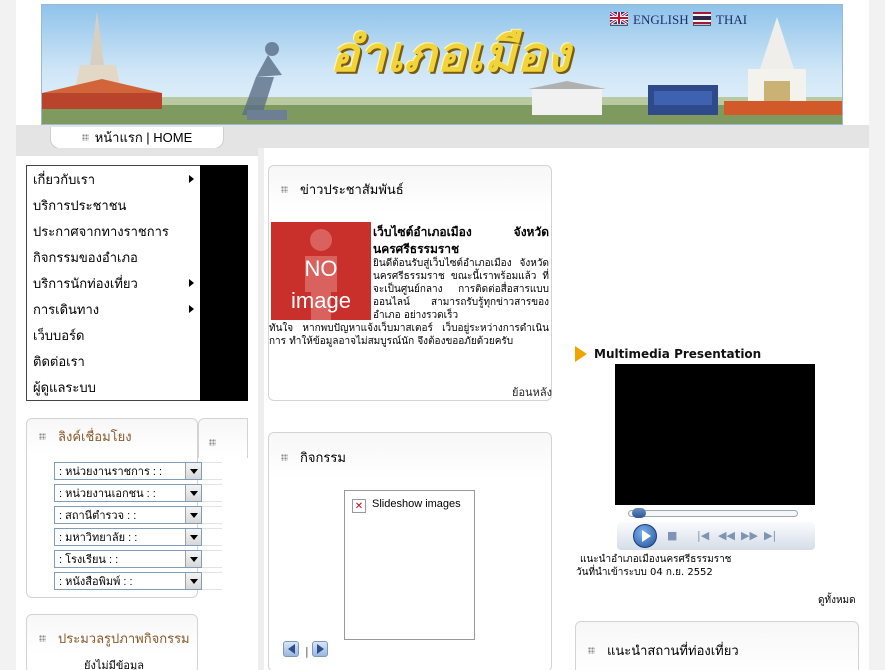 The width and height of the screenshot is (885, 670). What do you see at coordinates (113, 309) in the screenshot?
I see `menu-item-travel: การเดินทาง` at bounding box center [113, 309].